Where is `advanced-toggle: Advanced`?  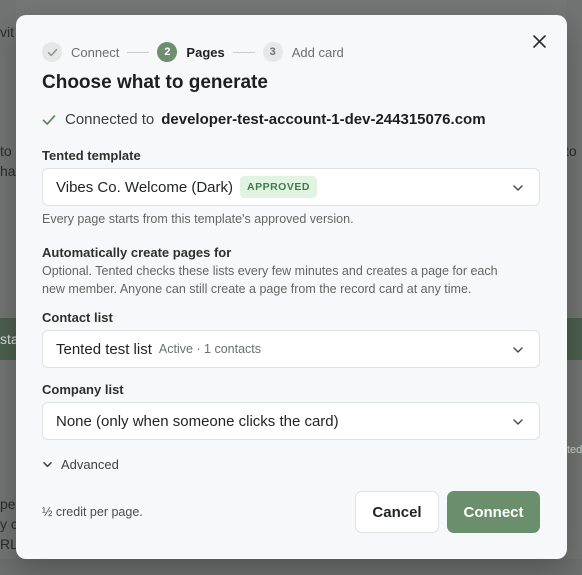 advanced-toggle: Advanced is located at coordinates (80, 464).